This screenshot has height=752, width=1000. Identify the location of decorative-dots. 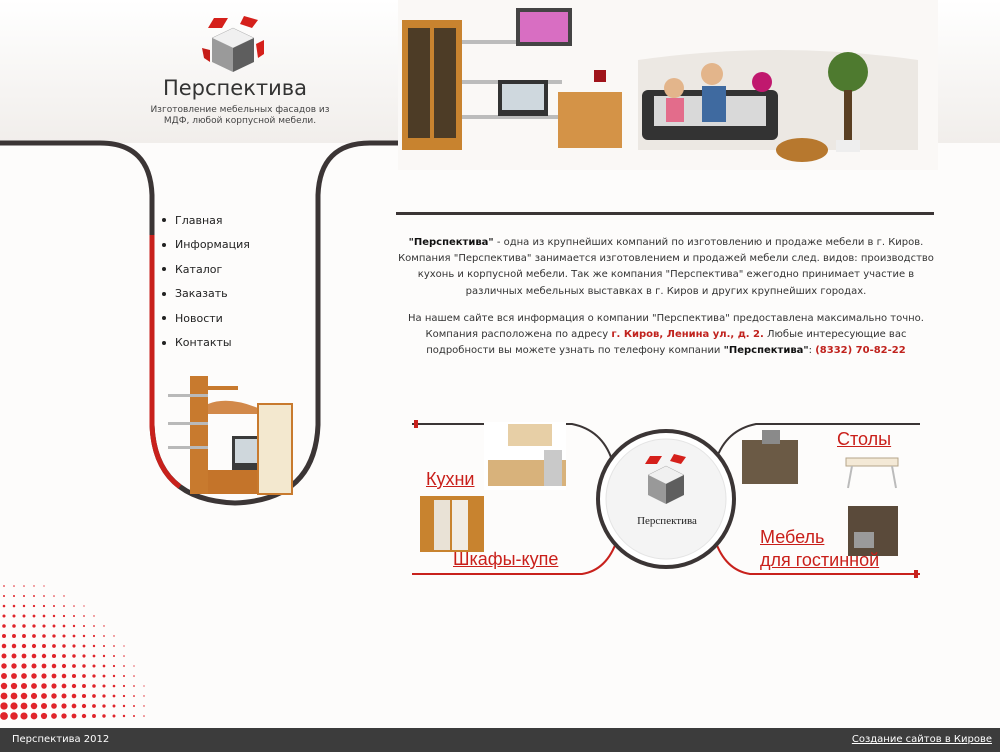
(72, 652).